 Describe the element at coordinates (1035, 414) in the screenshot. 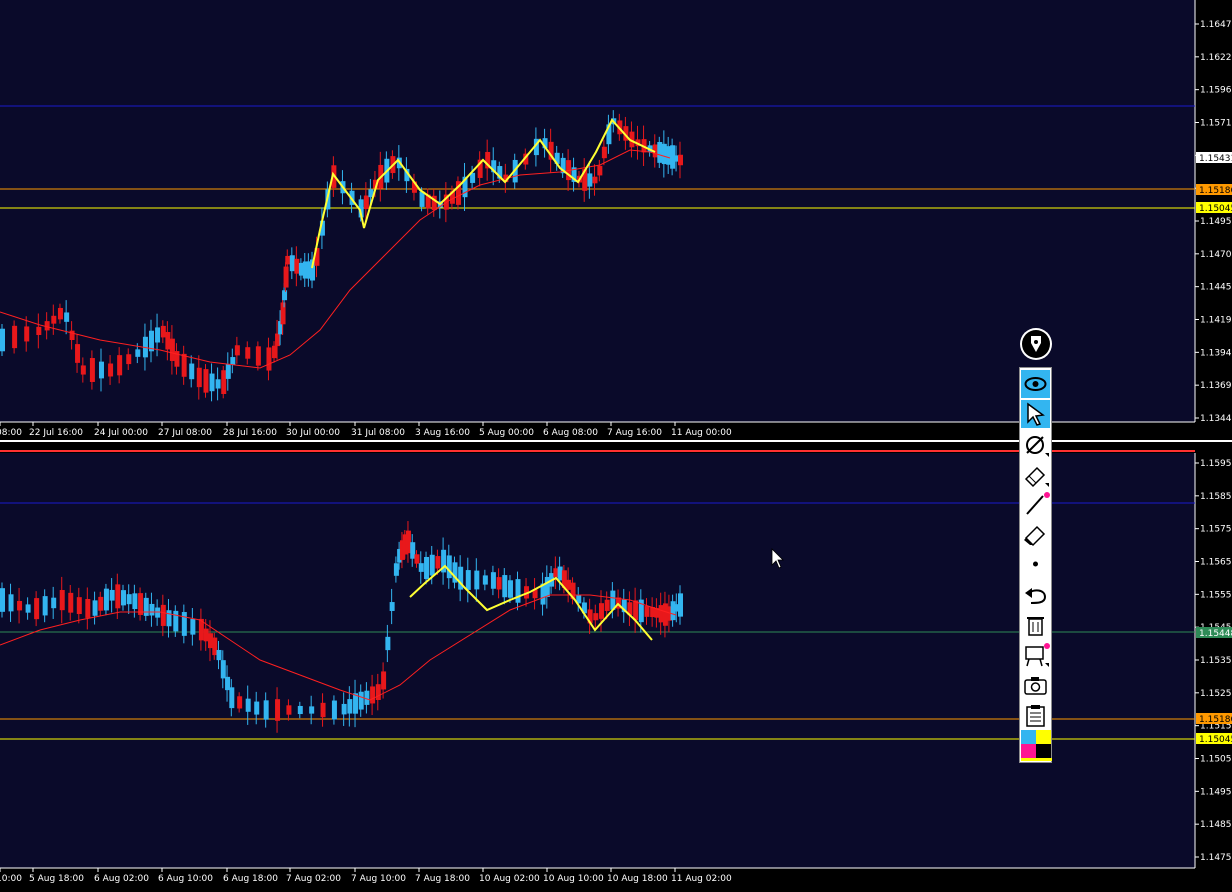

I see `cursor-button` at that location.